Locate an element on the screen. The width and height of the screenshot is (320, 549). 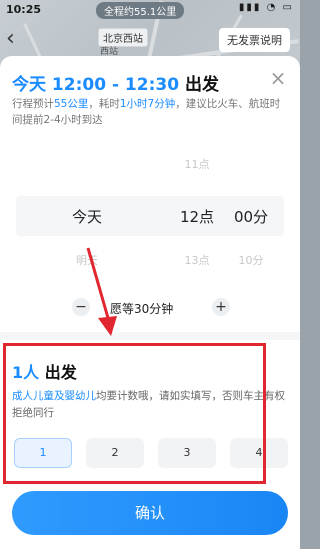
seat-option-2: 2 is located at coordinates (115, 453).